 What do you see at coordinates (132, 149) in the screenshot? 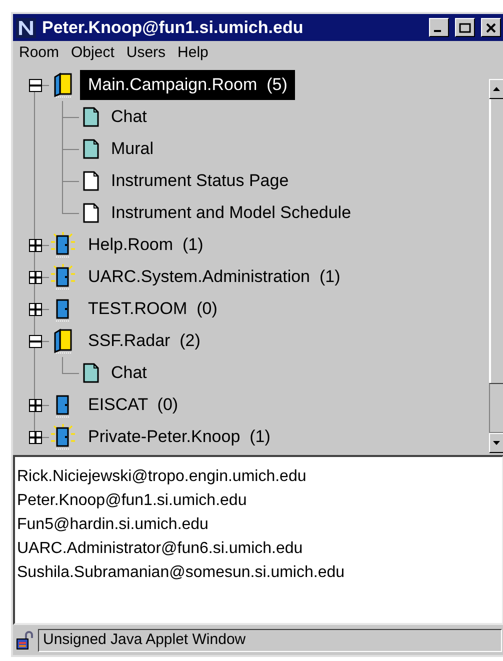
I see `object-name: Mural` at bounding box center [132, 149].